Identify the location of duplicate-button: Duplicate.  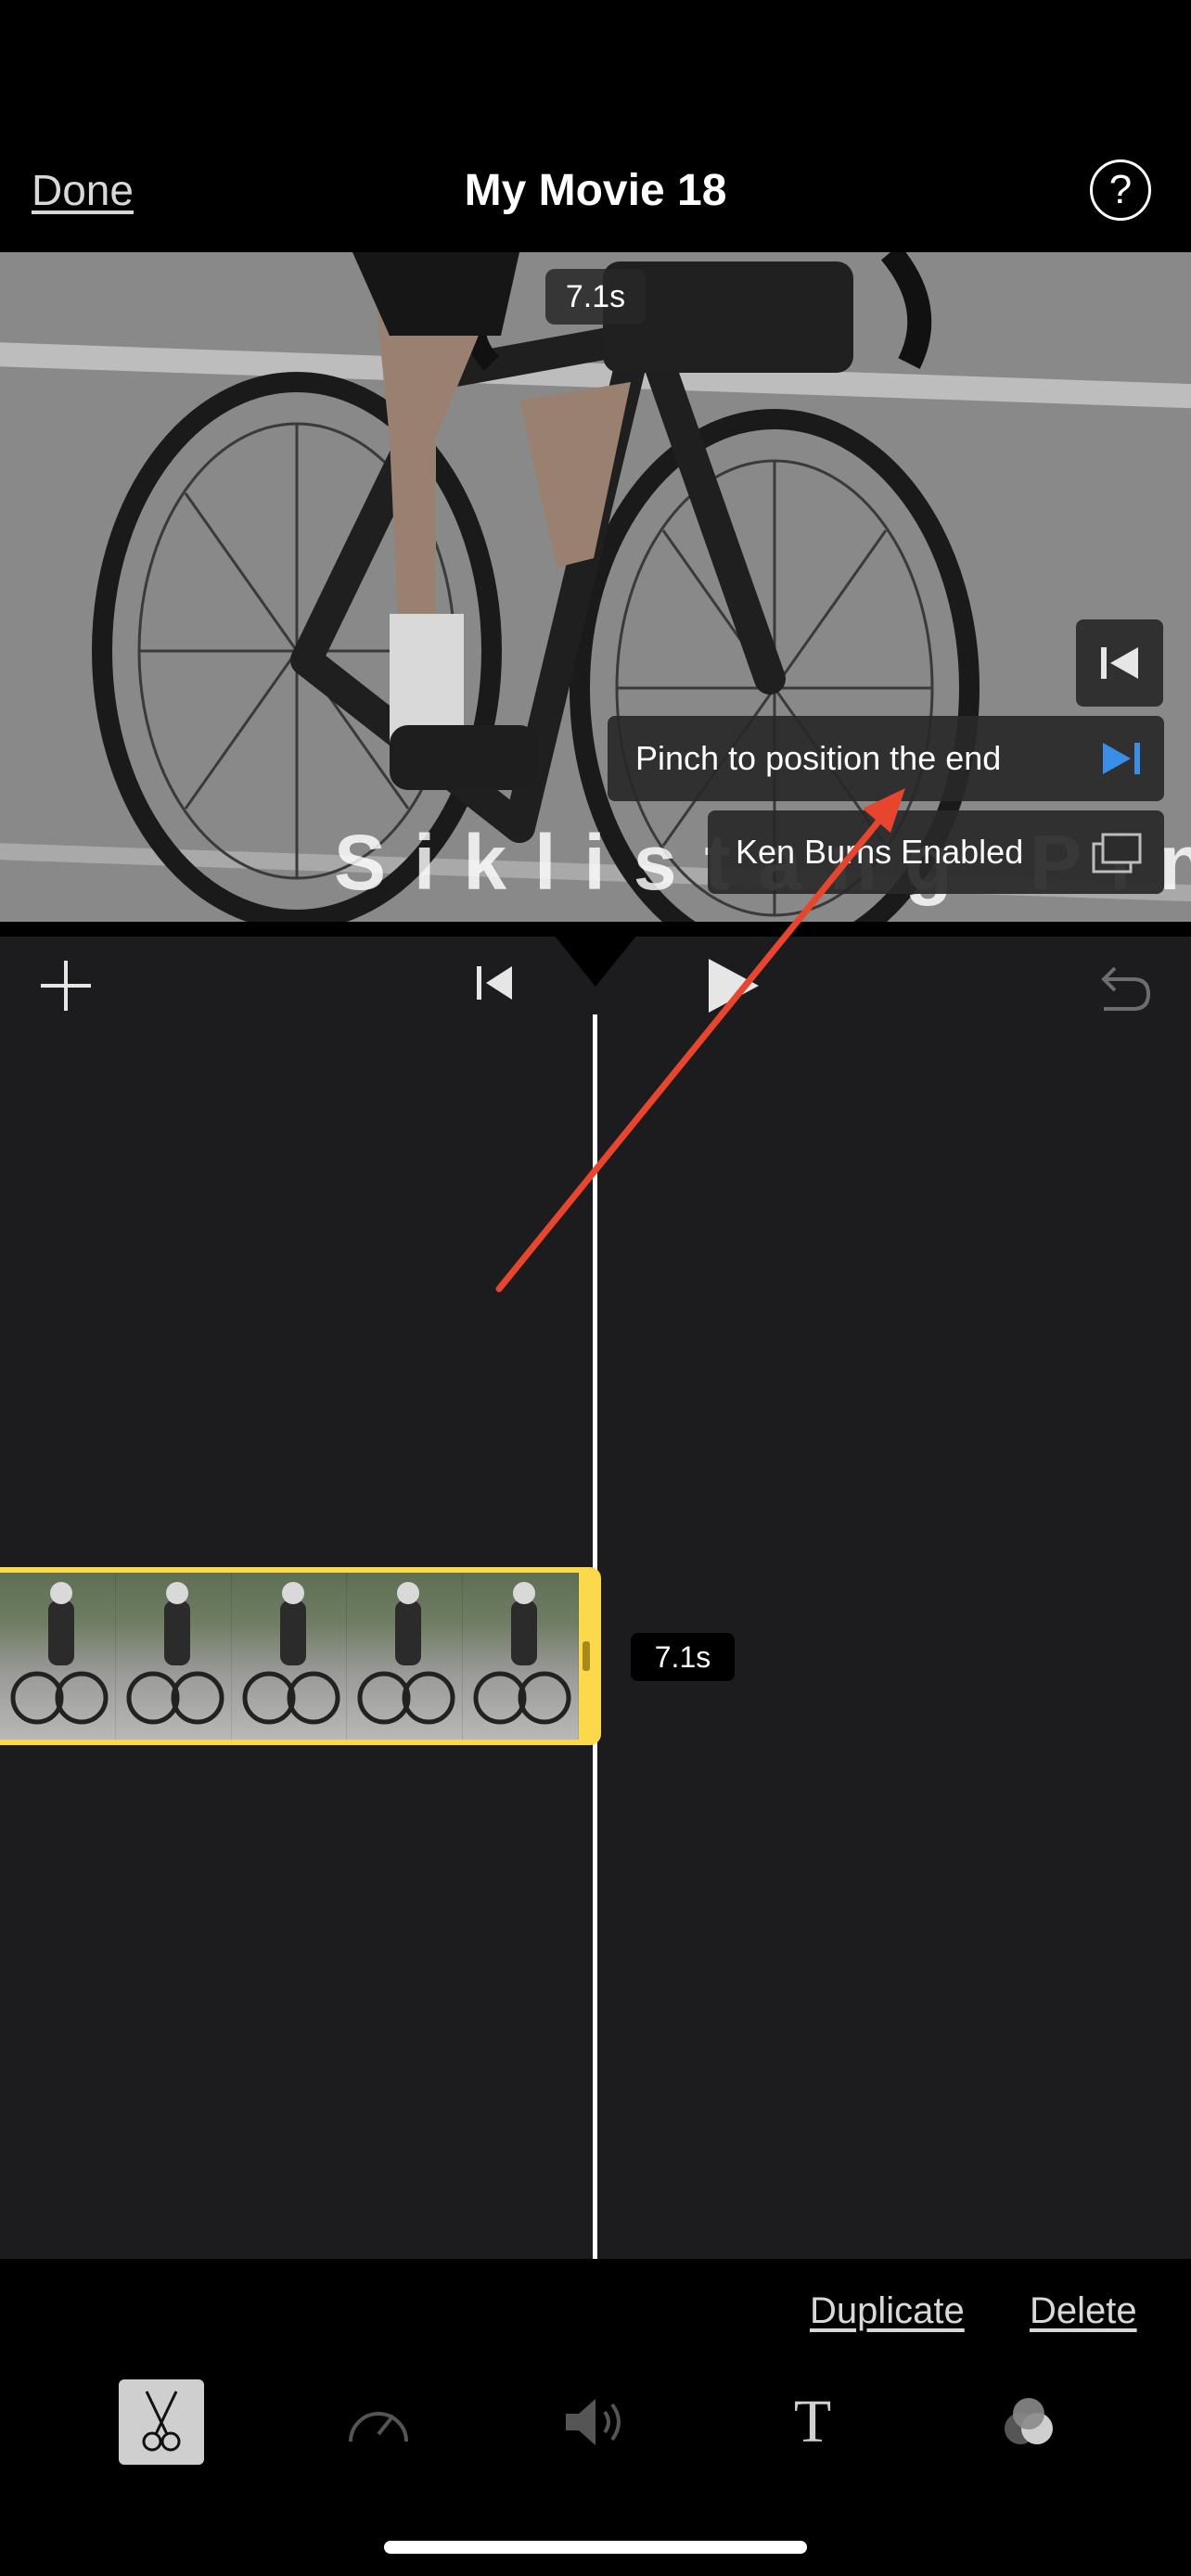
(887, 2311).